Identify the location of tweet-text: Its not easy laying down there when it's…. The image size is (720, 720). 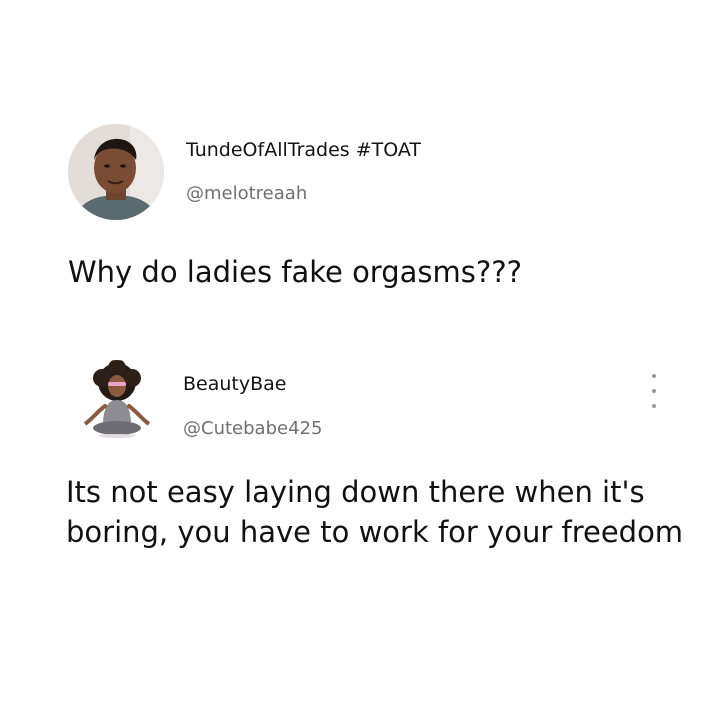
(375, 512).